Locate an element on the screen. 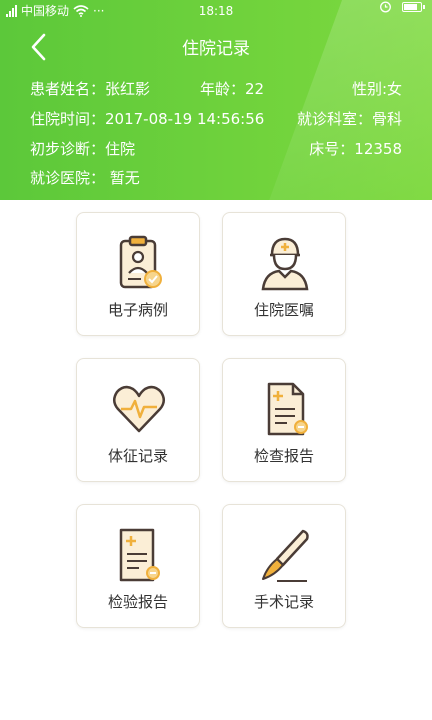 This screenshot has height=720, width=432. menu-label: 体征记录 is located at coordinates (137, 456).